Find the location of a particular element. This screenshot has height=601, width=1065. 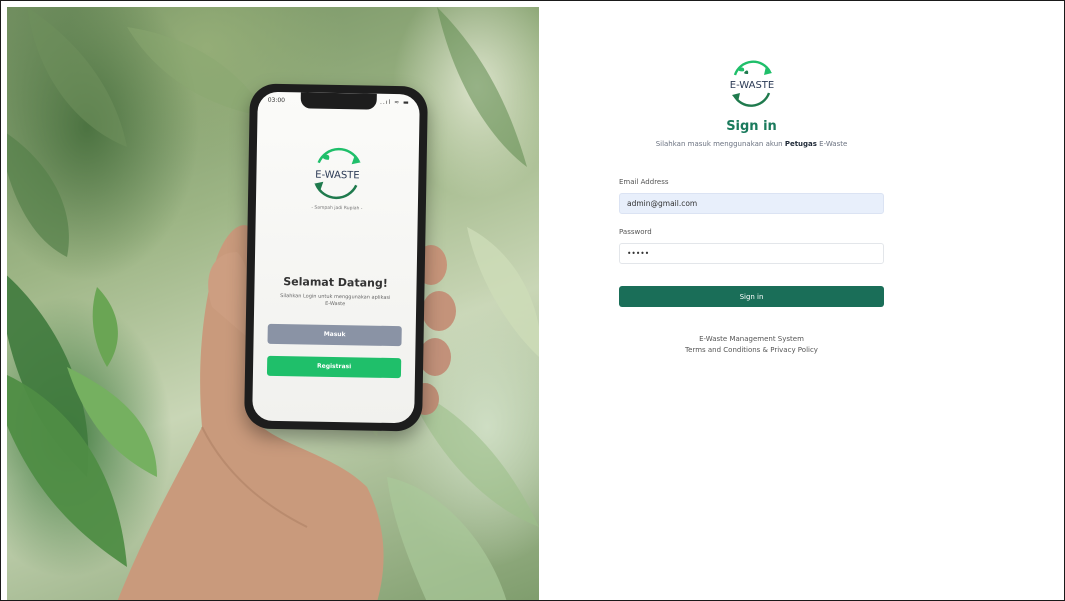

sign-in-button: Sign in is located at coordinates (751, 296).